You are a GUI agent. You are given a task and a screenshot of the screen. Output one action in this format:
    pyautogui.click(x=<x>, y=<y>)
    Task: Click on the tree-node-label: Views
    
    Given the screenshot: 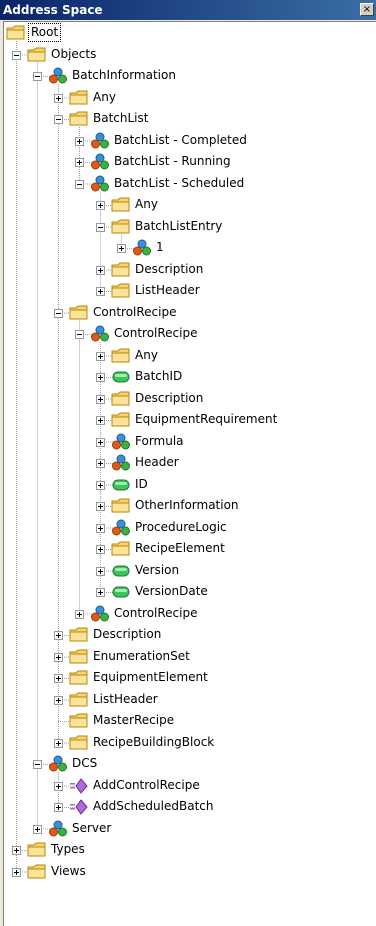 What is the action you would take?
    pyautogui.click(x=68, y=871)
    